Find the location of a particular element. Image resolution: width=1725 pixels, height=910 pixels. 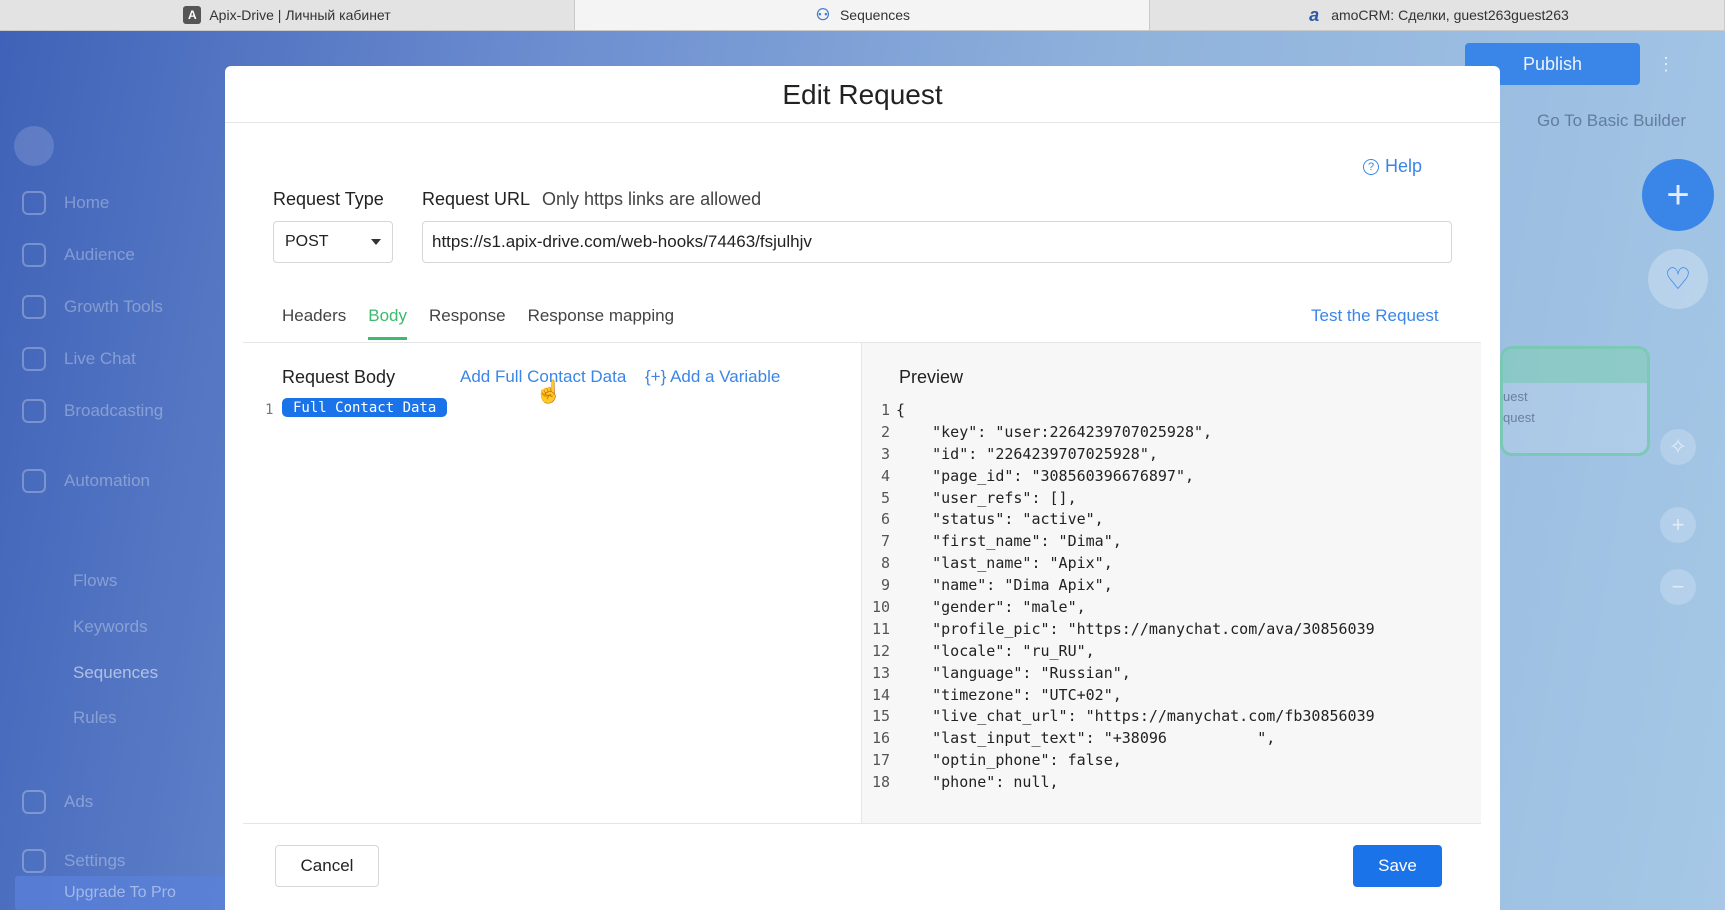

ads-icon is located at coordinates (34, 802).